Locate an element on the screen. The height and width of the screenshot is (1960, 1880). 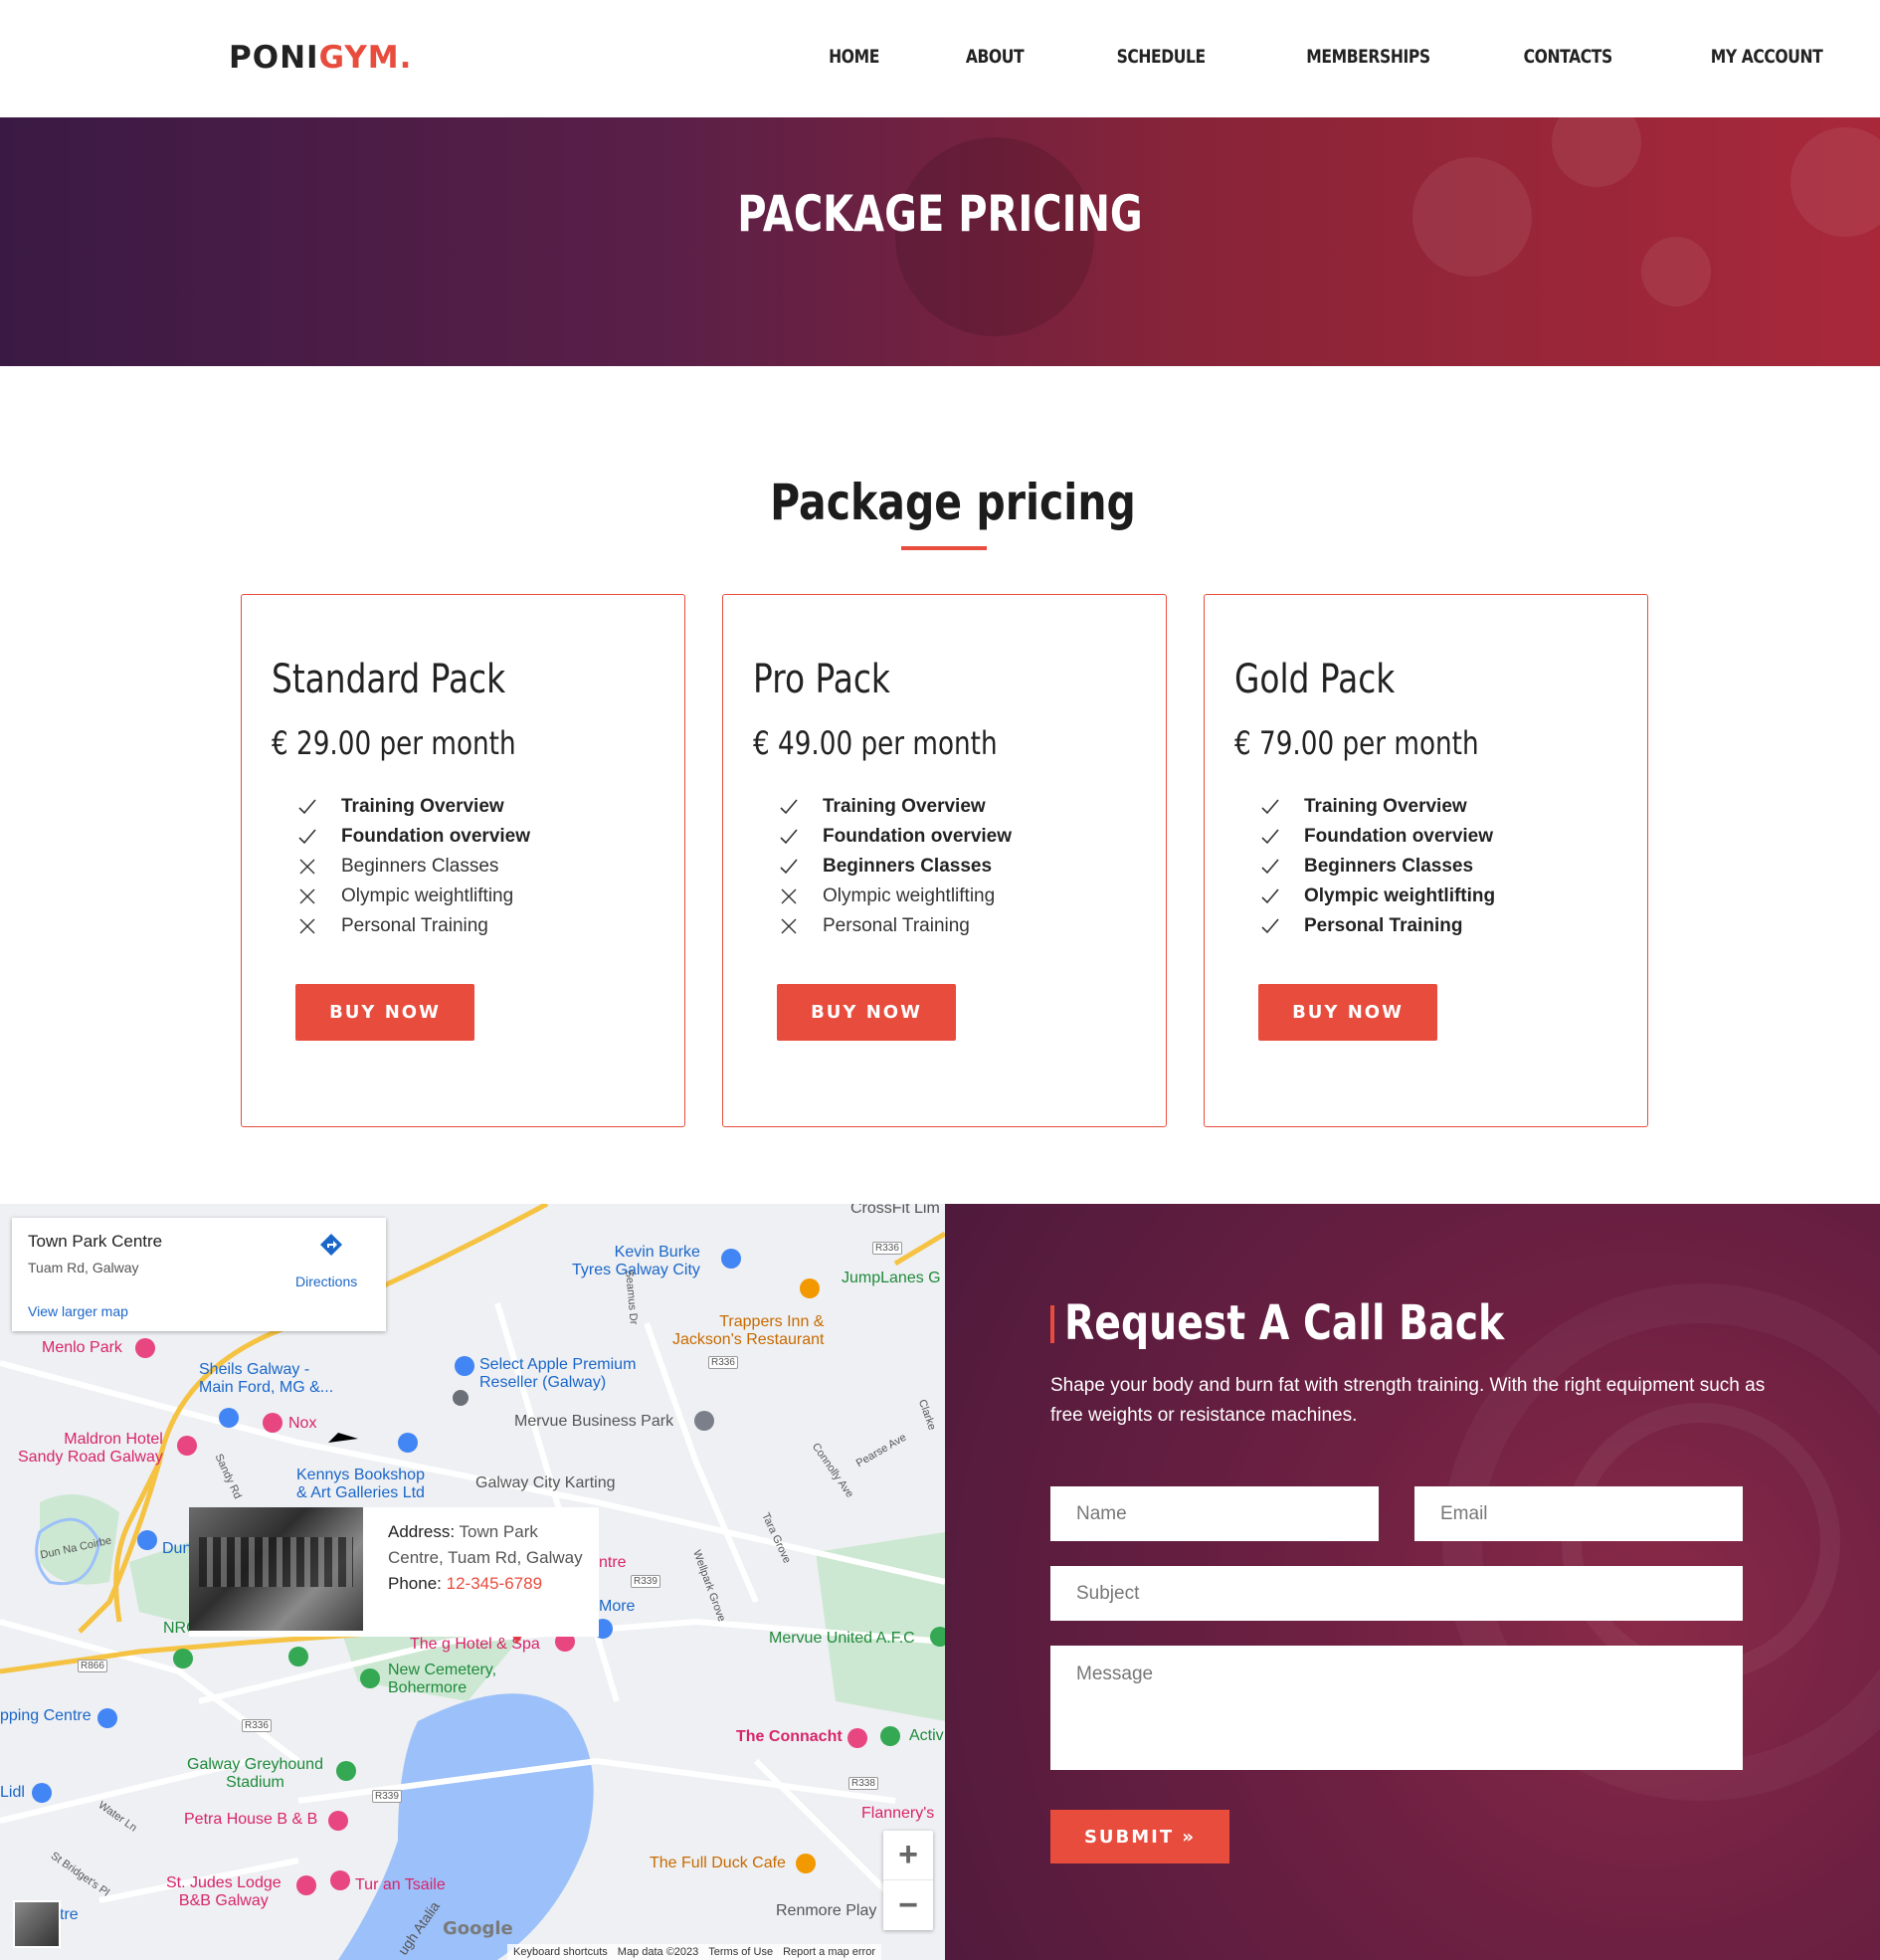
hero-title: PACKAGE PRICING is located at coordinates (940, 214).